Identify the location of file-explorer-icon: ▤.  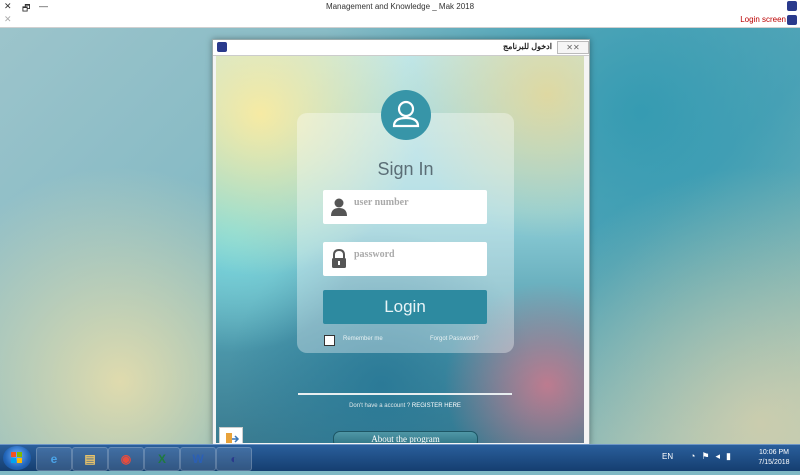
(90, 459).